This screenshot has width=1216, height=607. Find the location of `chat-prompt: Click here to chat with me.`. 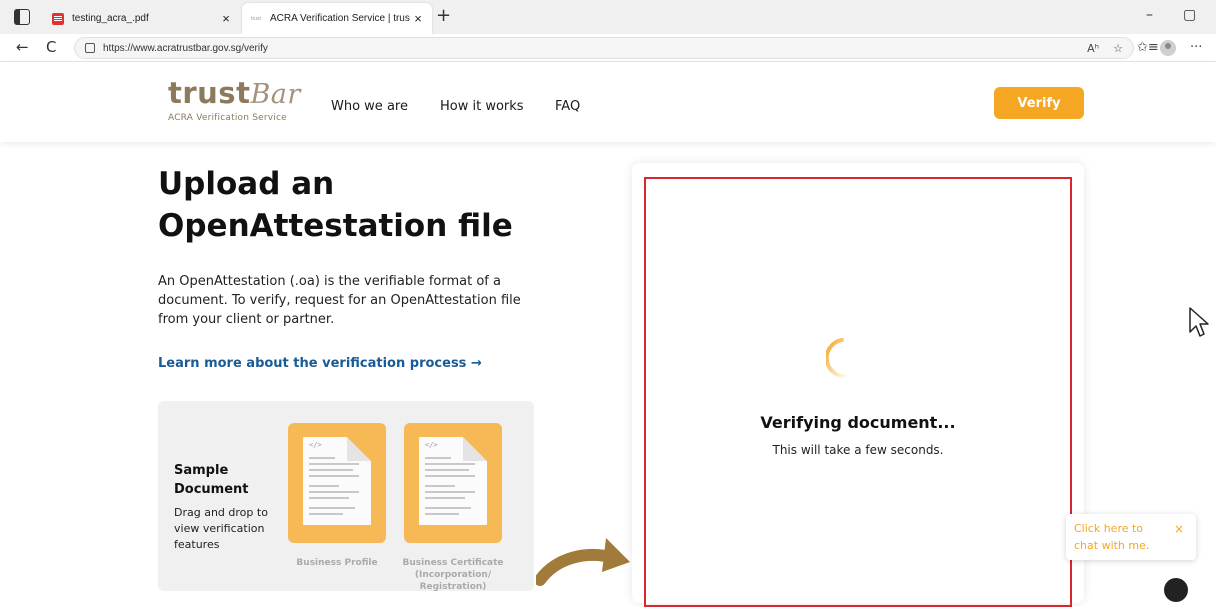

chat-prompt: Click here to chat with me. is located at coordinates (1119, 537).